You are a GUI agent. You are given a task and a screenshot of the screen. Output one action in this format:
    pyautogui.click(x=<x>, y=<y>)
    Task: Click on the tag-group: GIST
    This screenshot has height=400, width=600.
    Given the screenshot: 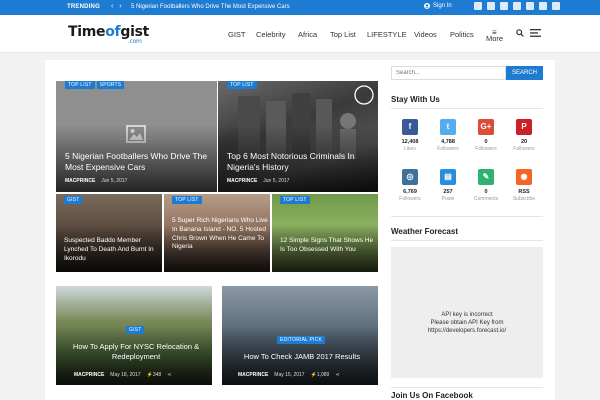 What is the action you would take?
    pyautogui.click(x=135, y=330)
    